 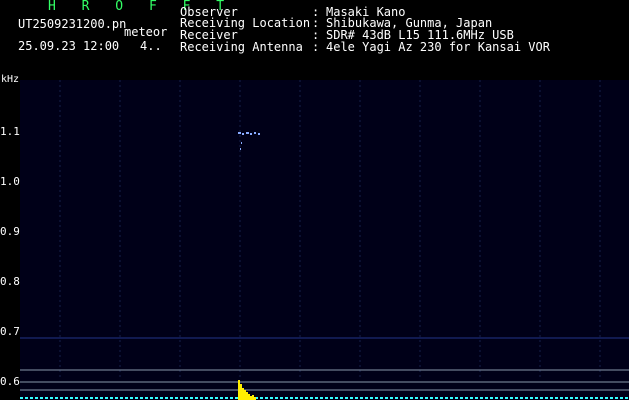 What do you see at coordinates (151, 46) in the screenshot?
I see `count-label: 4..` at bounding box center [151, 46].